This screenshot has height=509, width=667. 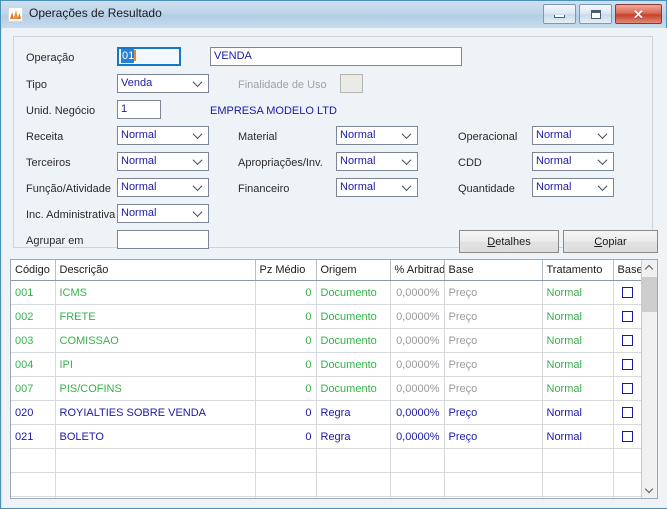 I want to click on minimize-button, so click(x=559, y=14).